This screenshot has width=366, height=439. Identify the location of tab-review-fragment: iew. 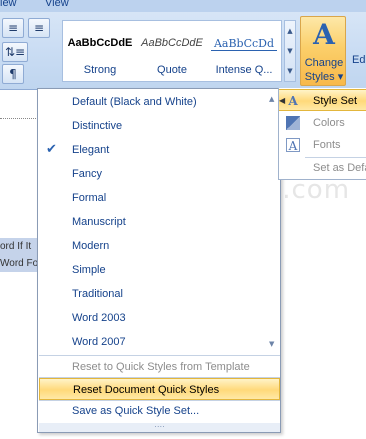
(8, 4).